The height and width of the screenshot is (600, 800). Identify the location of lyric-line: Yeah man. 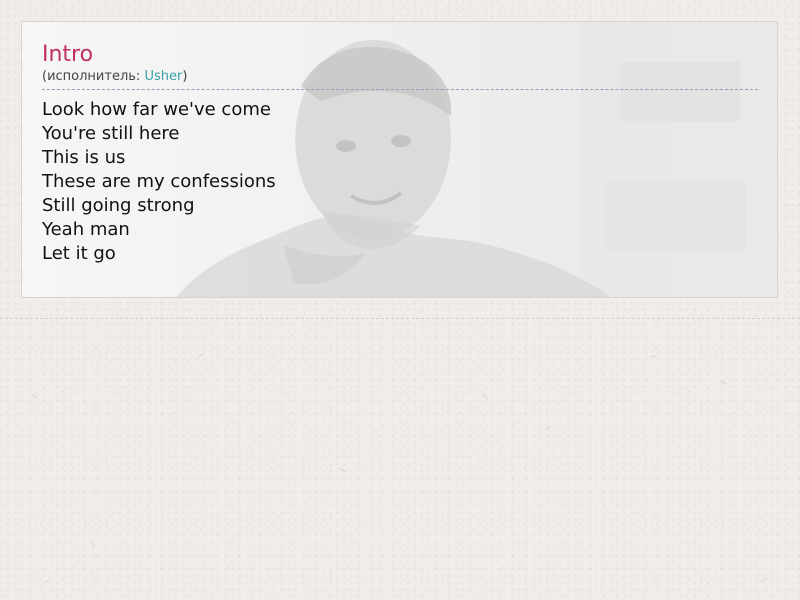
(86, 229).